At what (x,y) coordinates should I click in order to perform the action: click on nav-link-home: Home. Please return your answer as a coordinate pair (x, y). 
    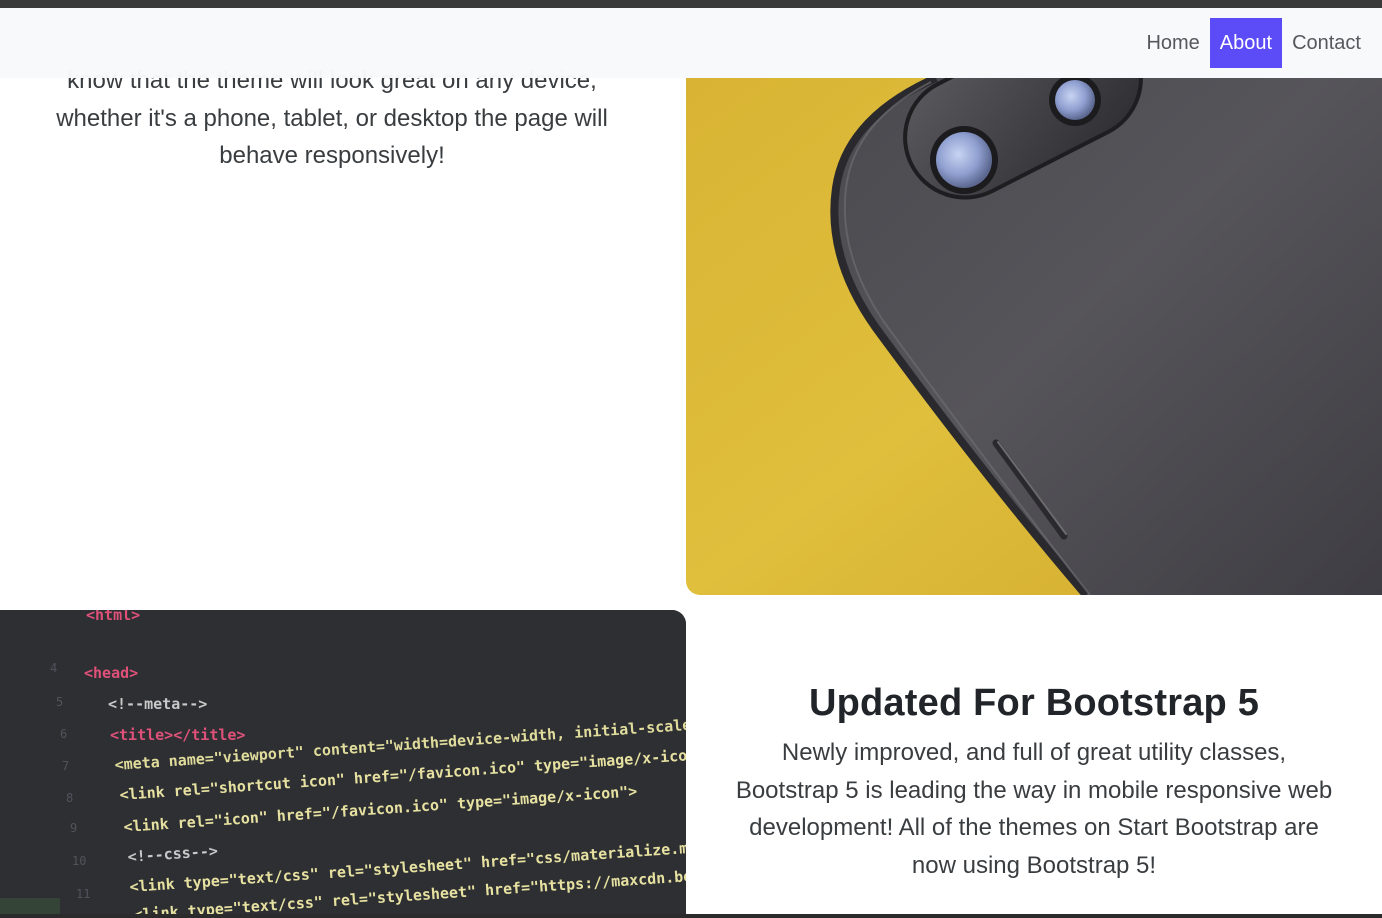
    Looking at the image, I should click on (1172, 43).